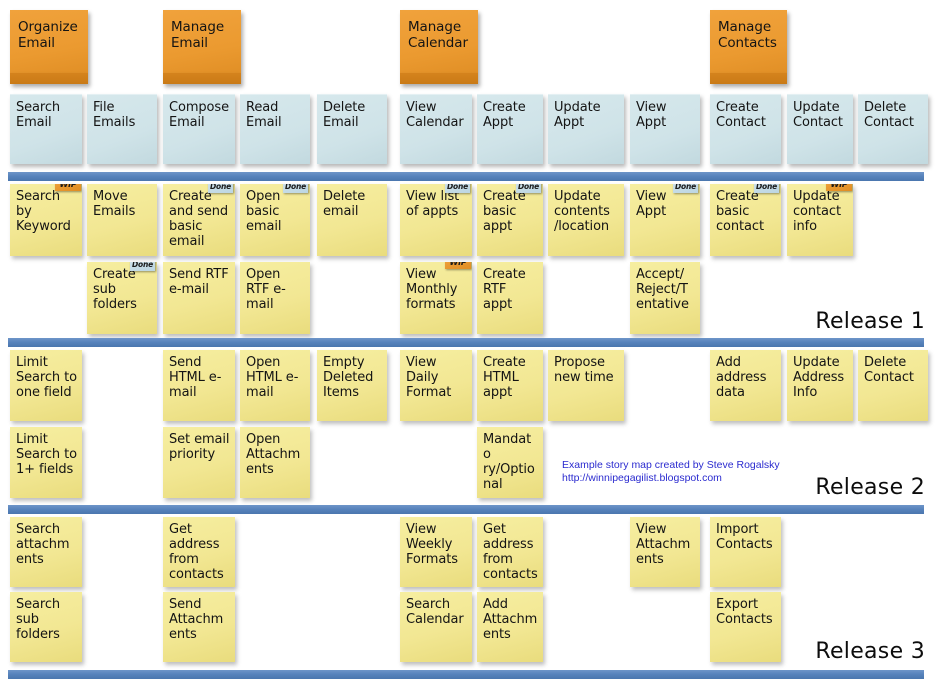  I want to click on story-card-r1-1-4: Delete email, so click(352, 220).